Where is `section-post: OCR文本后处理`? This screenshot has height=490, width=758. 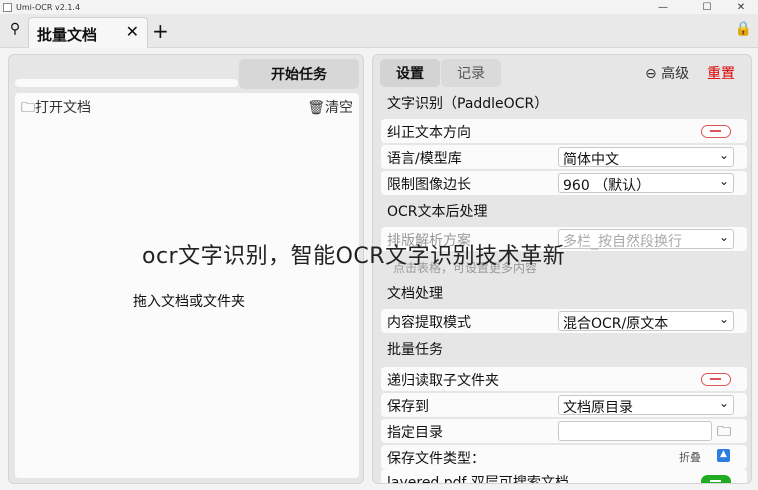 section-post: OCR文本后处理 is located at coordinates (437, 212).